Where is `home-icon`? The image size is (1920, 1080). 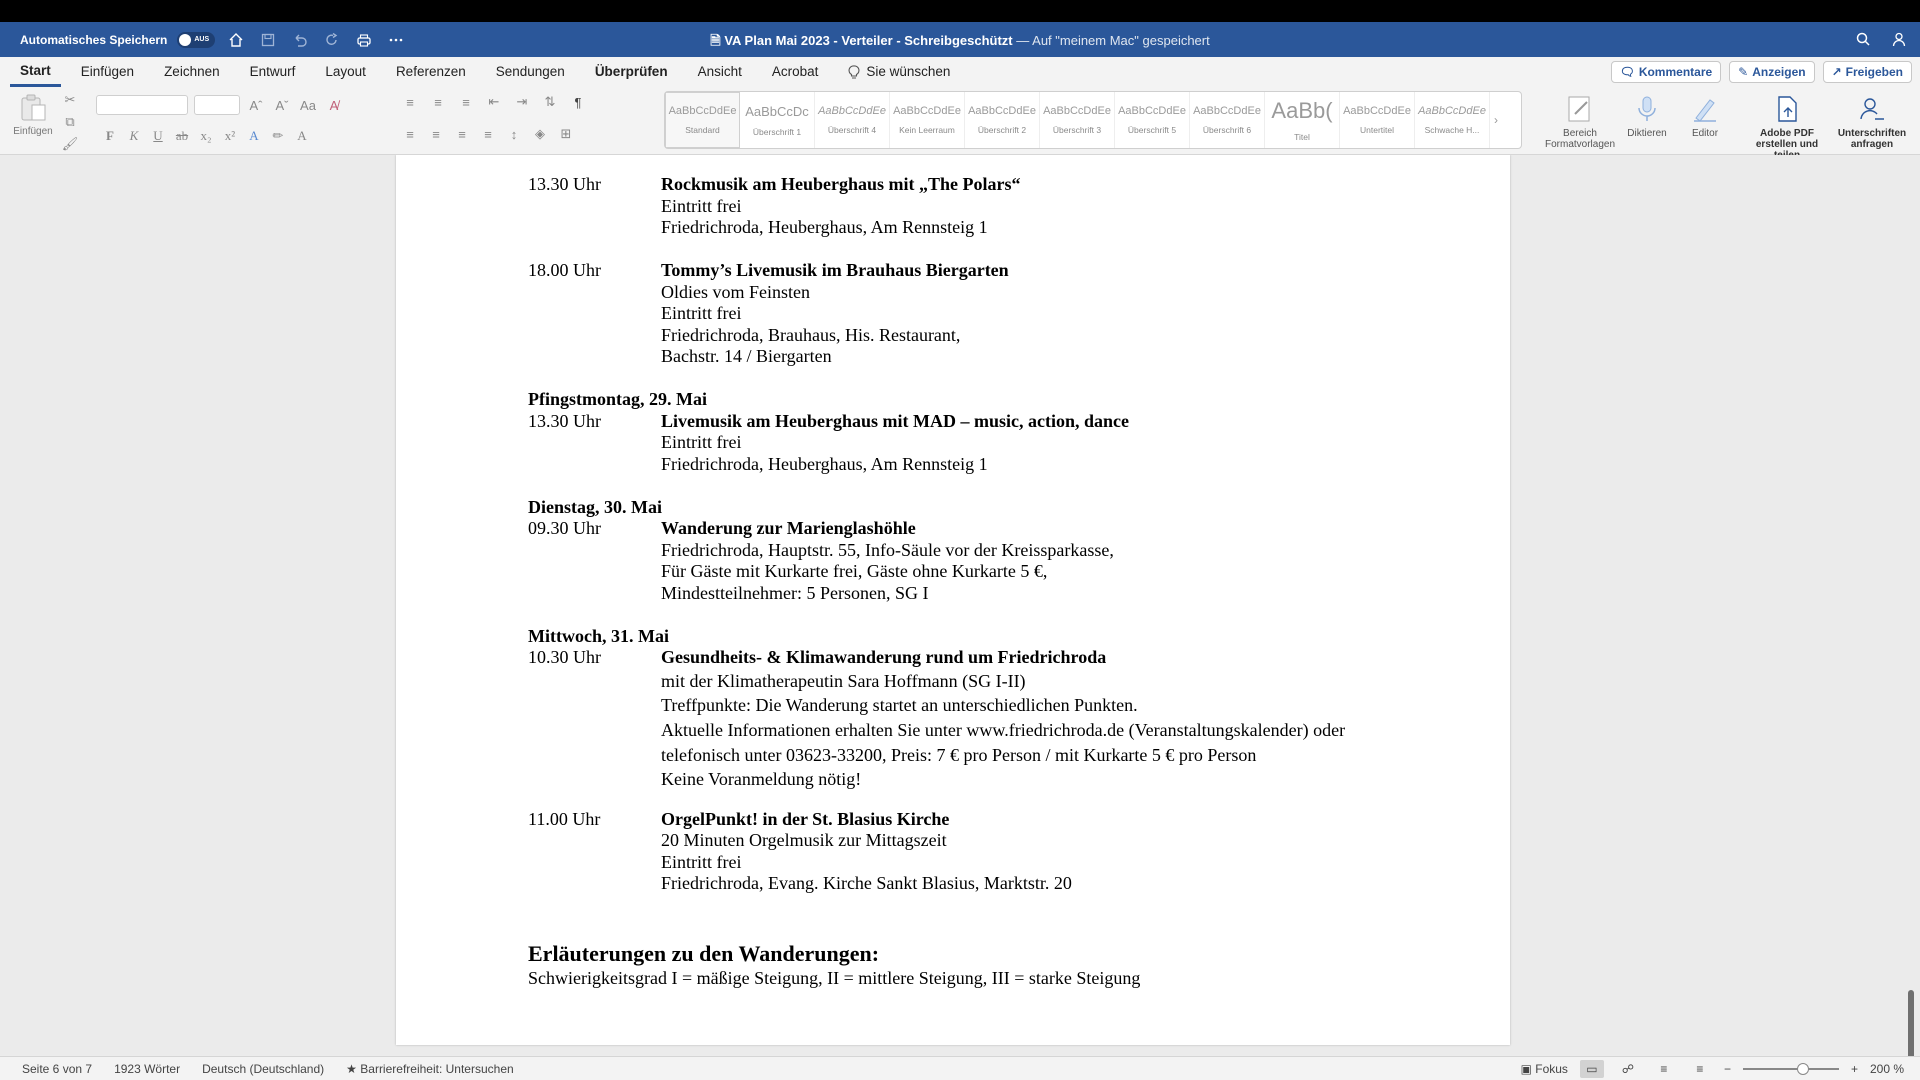 home-icon is located at coordinates (236, 40).